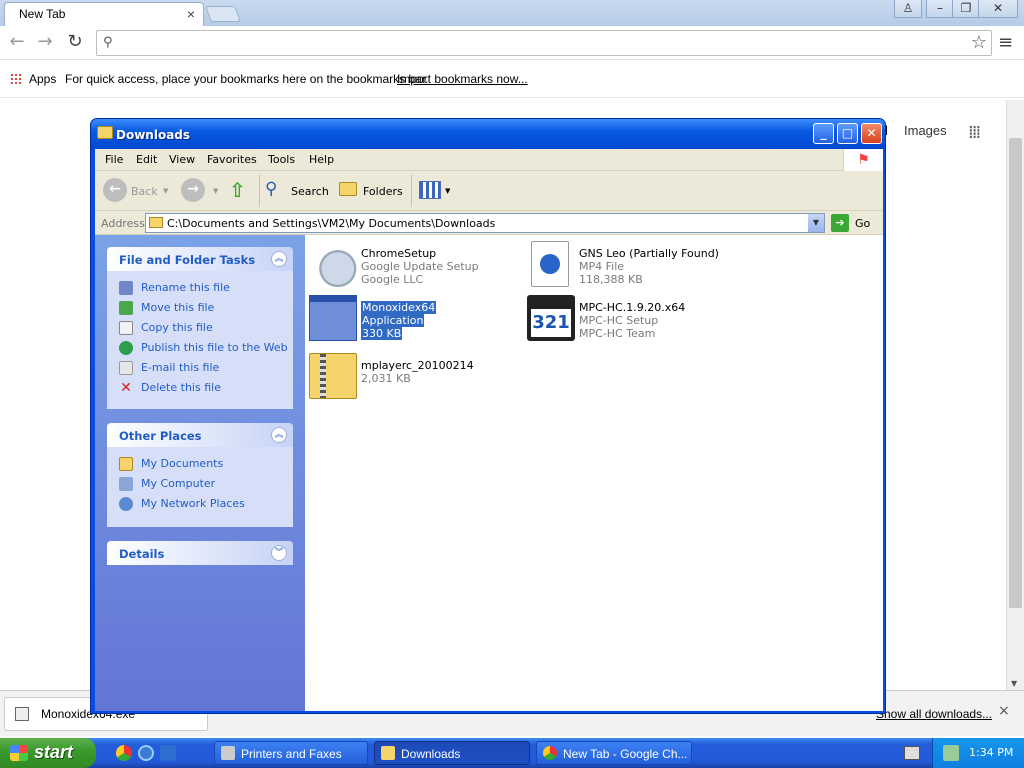  What do you see at coordinates (200, 259) in the screenshot?
I see `panel-header: File and Folder Tasks ︽` at bounding box center [200, 259].